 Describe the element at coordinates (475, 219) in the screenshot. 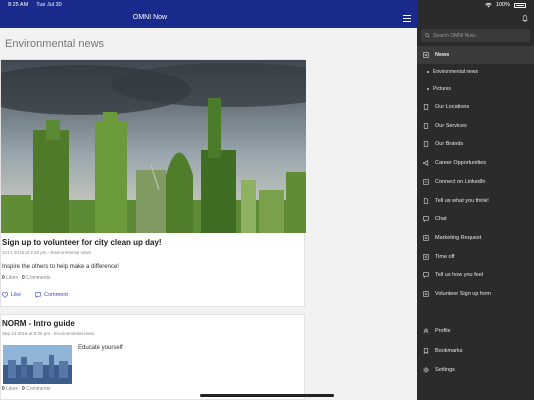

I see `menu-item-chat: Chat` at that location.